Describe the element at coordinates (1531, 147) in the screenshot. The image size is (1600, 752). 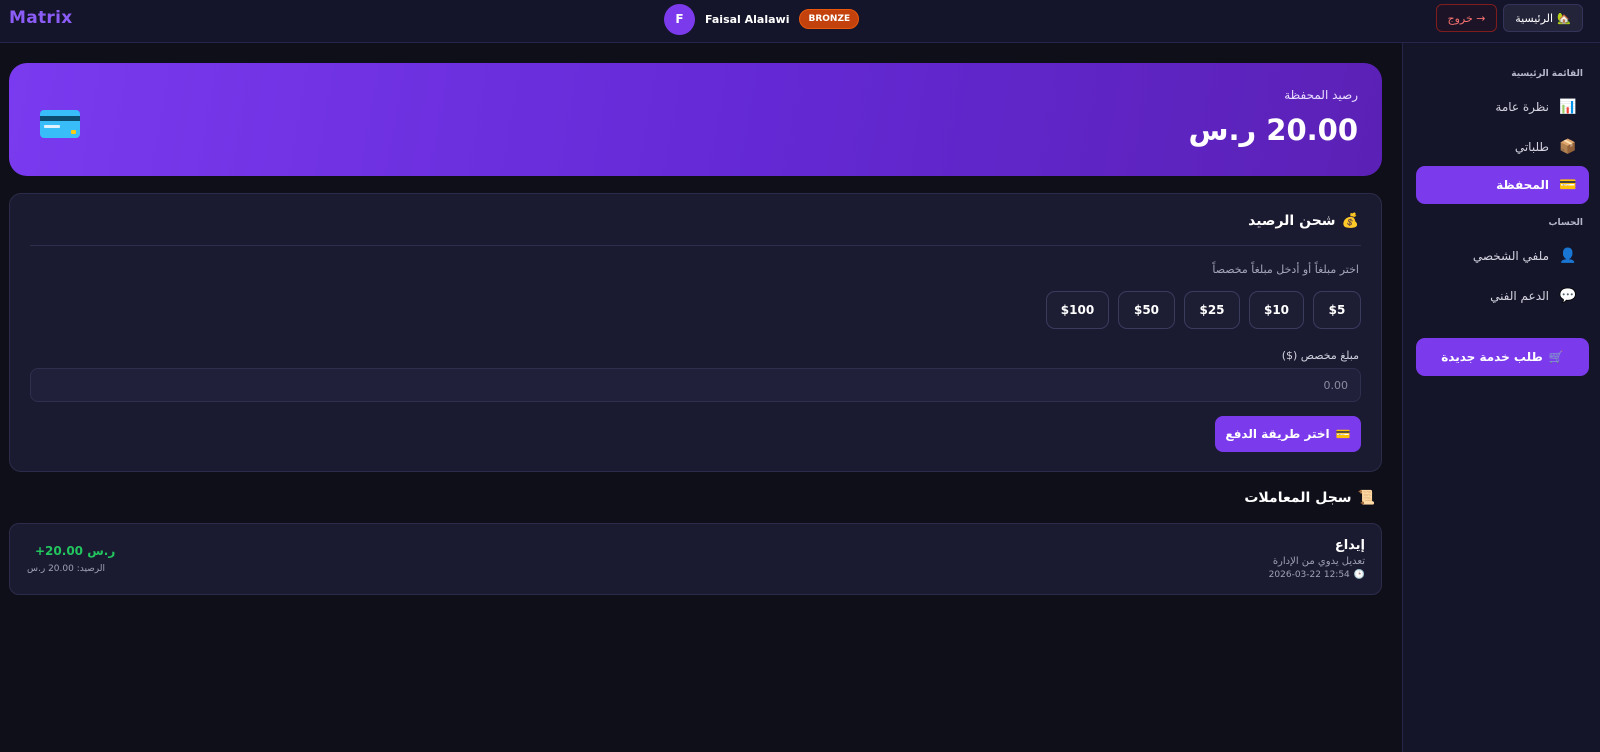
I see `sidebar-item-label: طلباتي` at that location.